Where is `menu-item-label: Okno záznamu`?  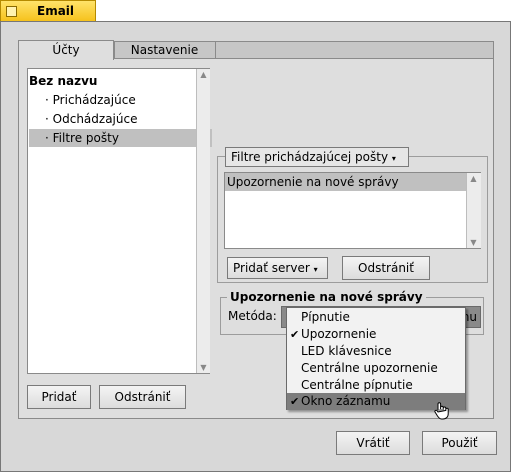
menu-item-label: Okno záznamu is located at coordinates (346, 401).